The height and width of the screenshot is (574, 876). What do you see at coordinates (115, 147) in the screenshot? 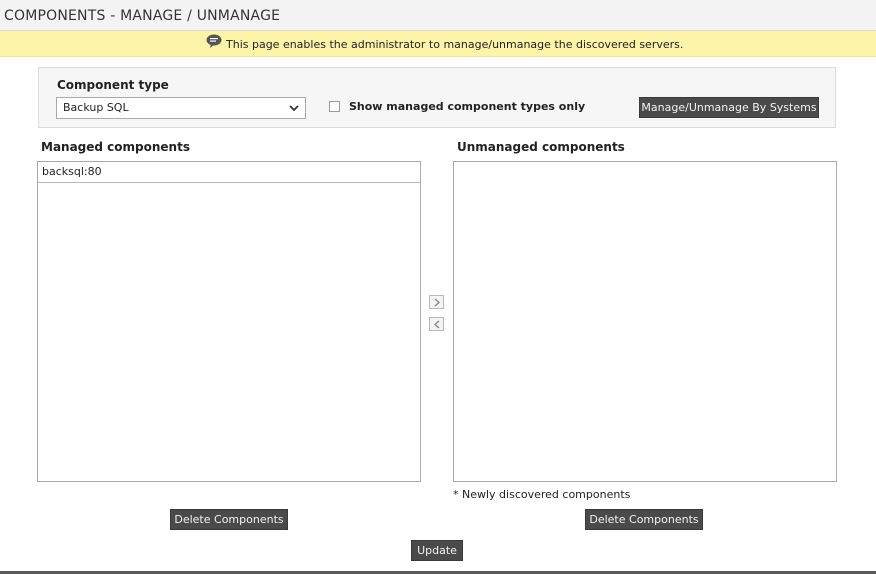
I see `managed-components-heading: Managed components` at bounding box center [115, 147].